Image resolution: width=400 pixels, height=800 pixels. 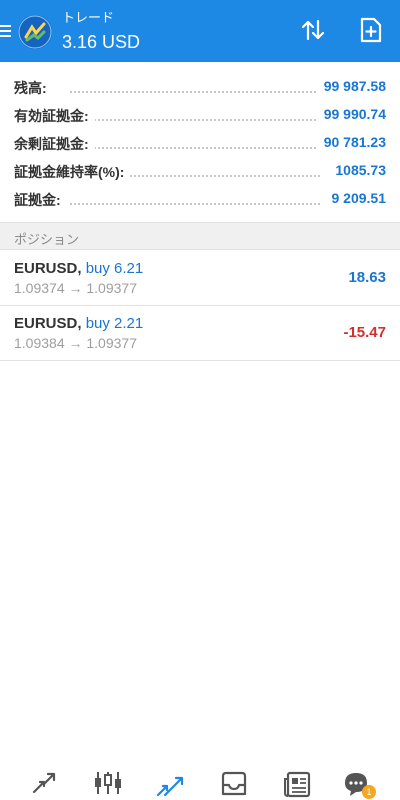 What do you see at coordinates (101, 42) in the screenshot?
I see `account-profit-title: 3.16 USD` at bounding box center [101, 42].